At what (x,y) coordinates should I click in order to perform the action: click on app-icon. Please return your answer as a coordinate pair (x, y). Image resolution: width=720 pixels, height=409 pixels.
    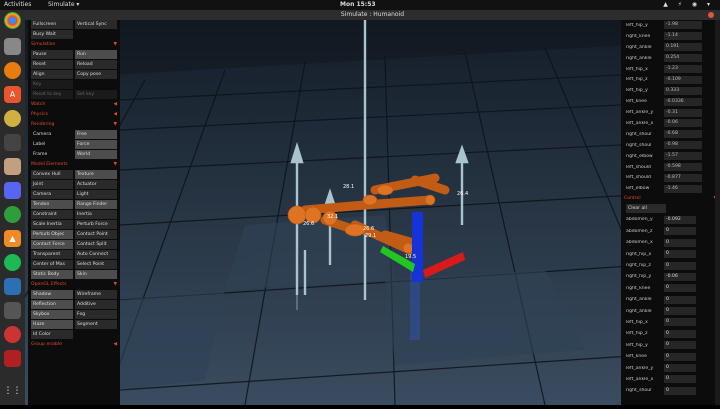
    Looking at the image, I should click on (12, 166).